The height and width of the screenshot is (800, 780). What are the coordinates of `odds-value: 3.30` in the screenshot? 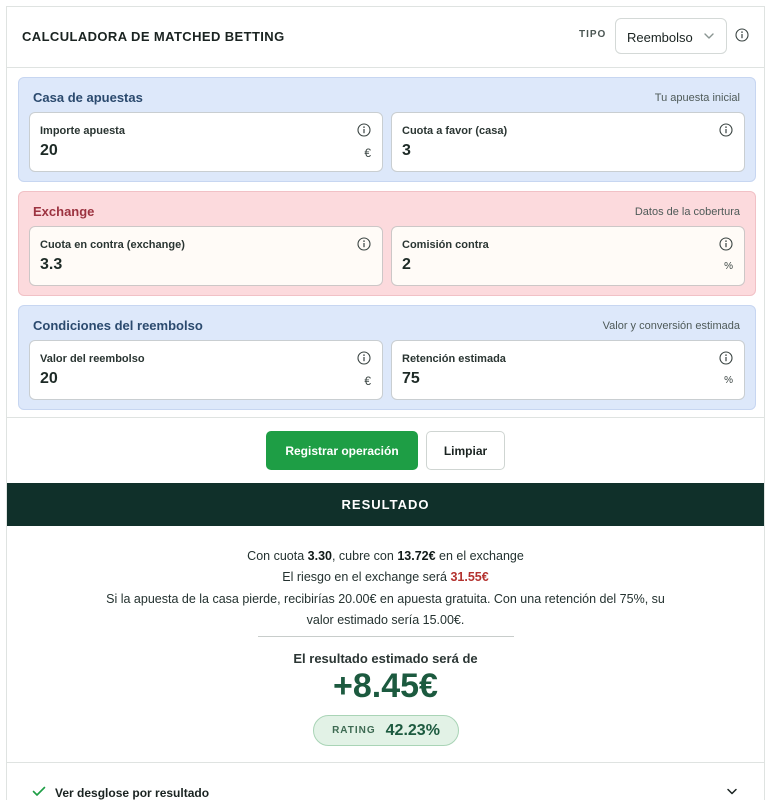 It's located at (319, 556).